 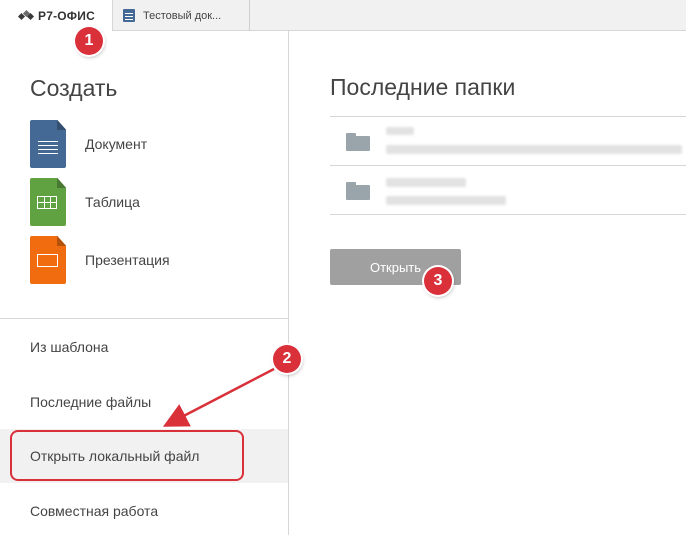 I want to click on menu-collaboration: Совместная работа, so click(x=144, y=511).